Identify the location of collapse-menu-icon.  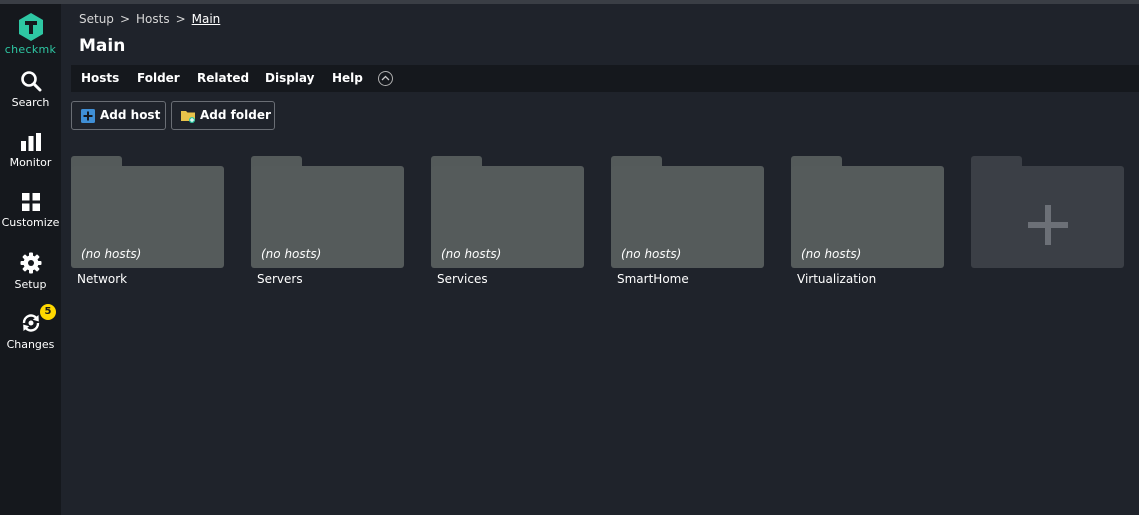
(385, 78).